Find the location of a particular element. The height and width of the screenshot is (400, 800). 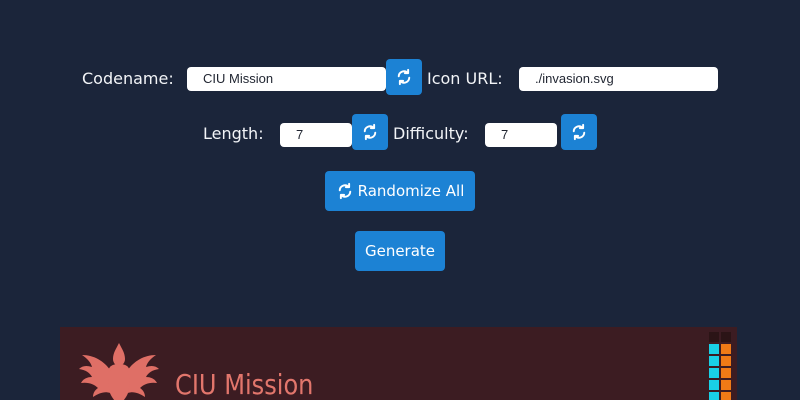

randomize-codename-button is located at coordinates (404, 77).